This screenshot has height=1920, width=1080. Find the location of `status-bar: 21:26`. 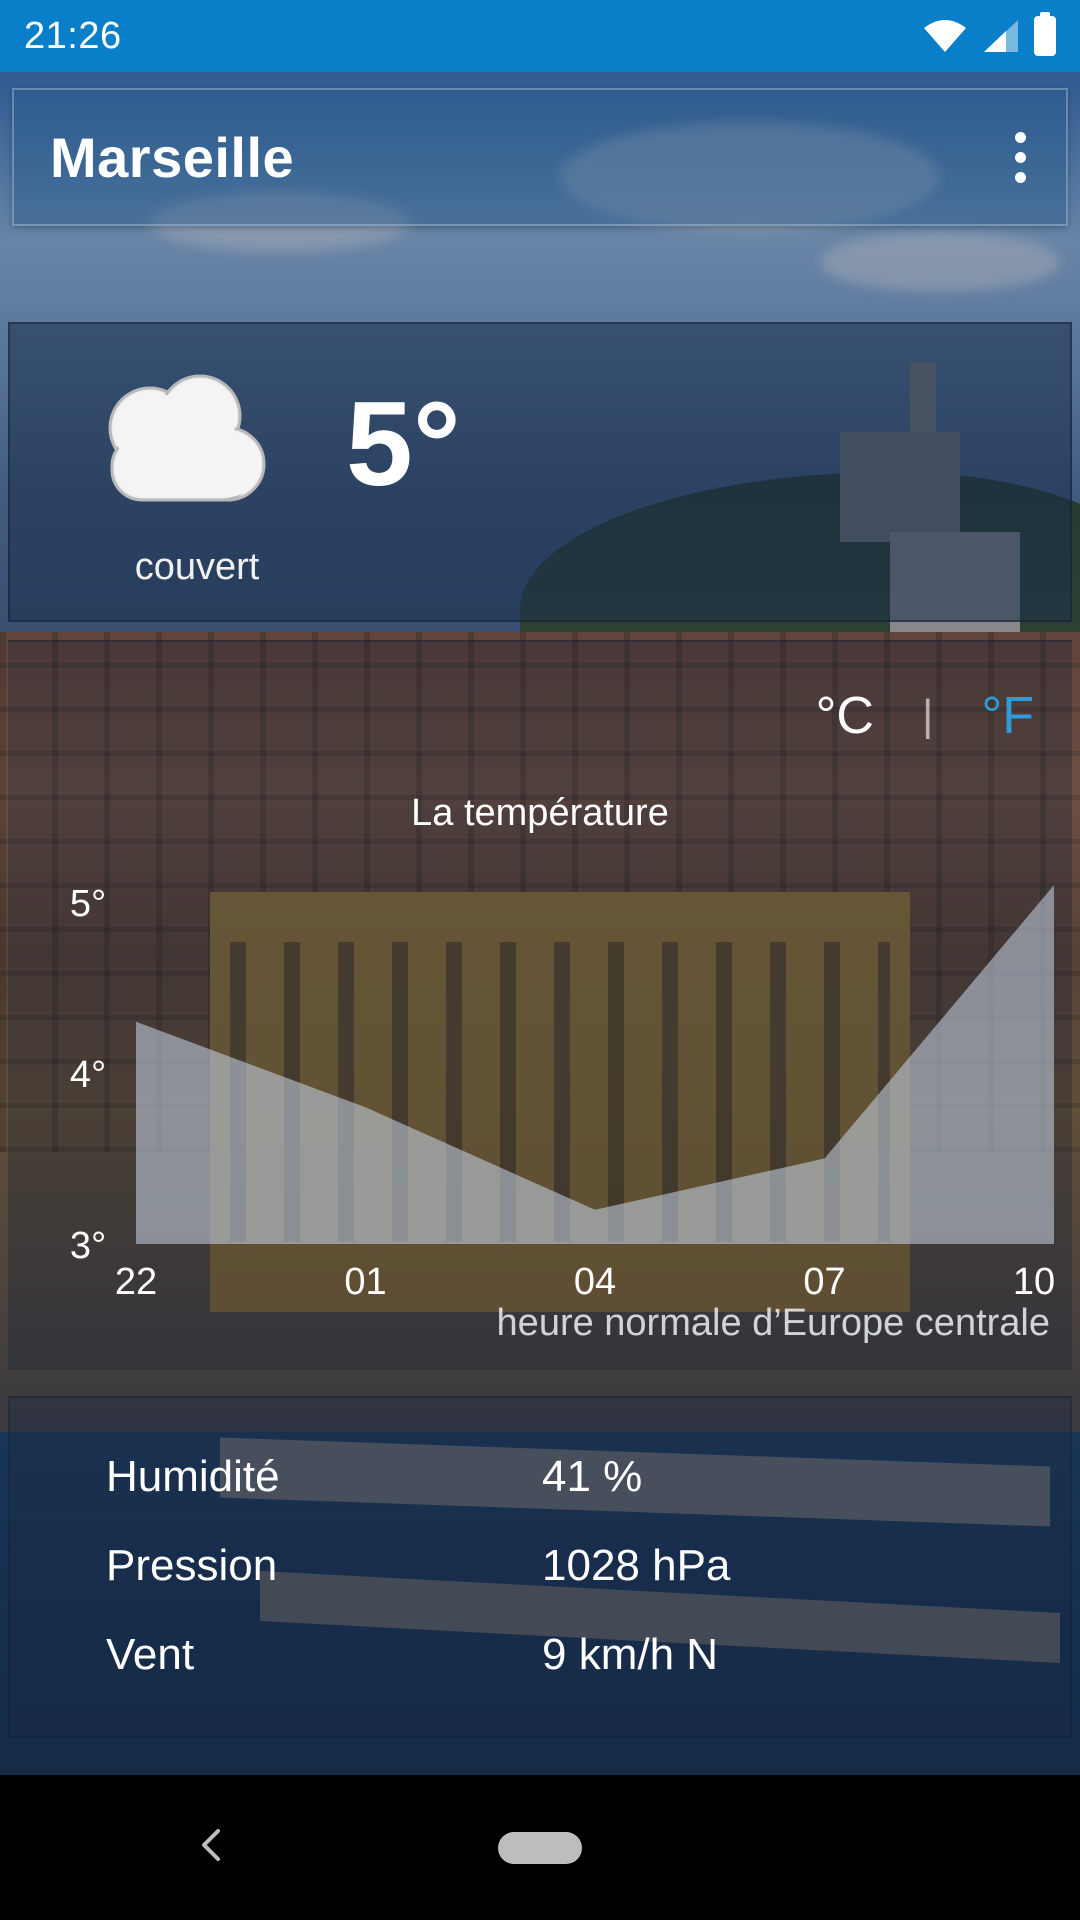

status-bar: 21:26 is located at coordinates (540, 36).